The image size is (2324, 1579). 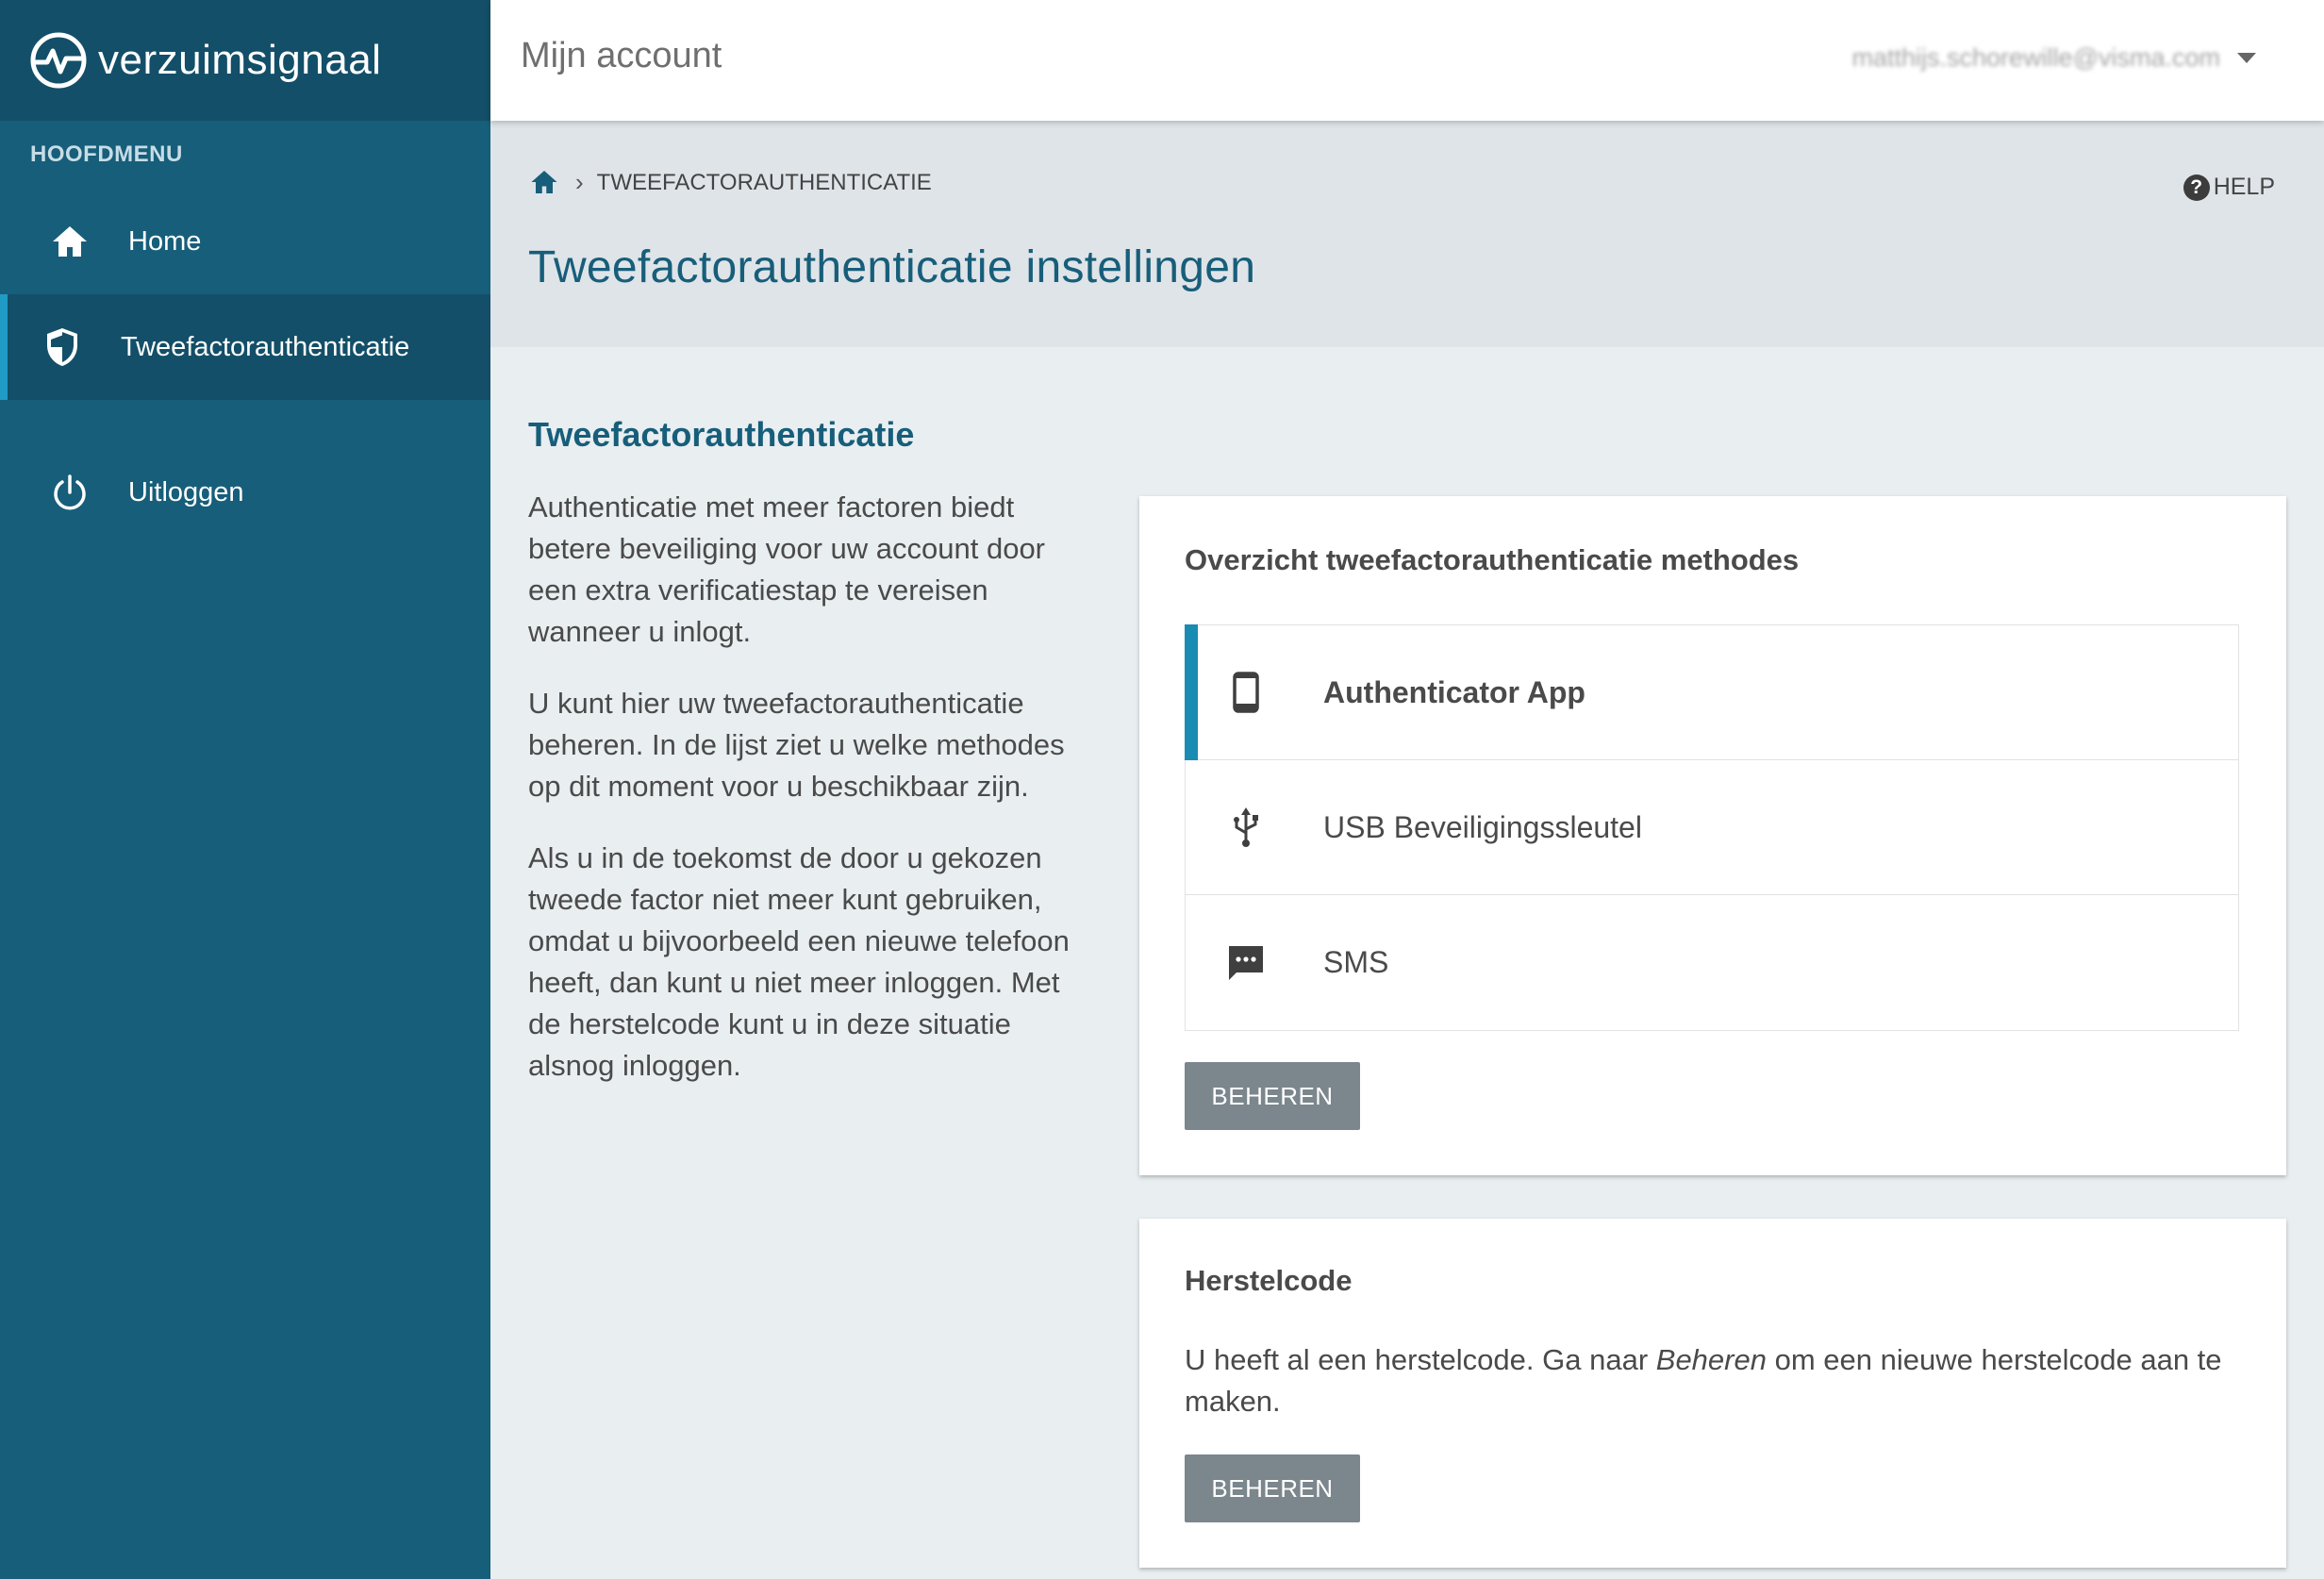 I want to click on user-email: matthijs.schorewille@visma.com, so click(x=2036, y=57).